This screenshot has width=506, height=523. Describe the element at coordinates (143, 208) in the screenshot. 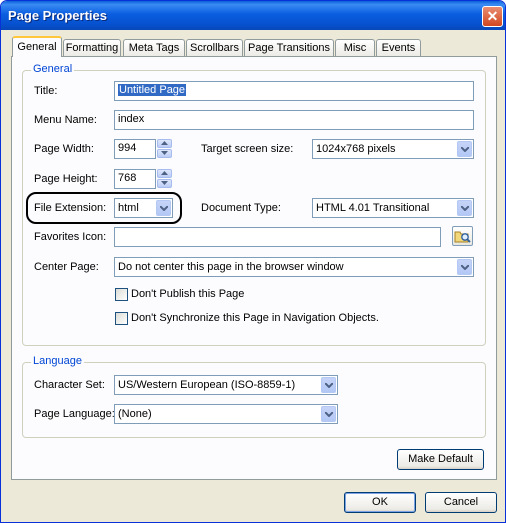

I see `file-extension-select: html` at that location.